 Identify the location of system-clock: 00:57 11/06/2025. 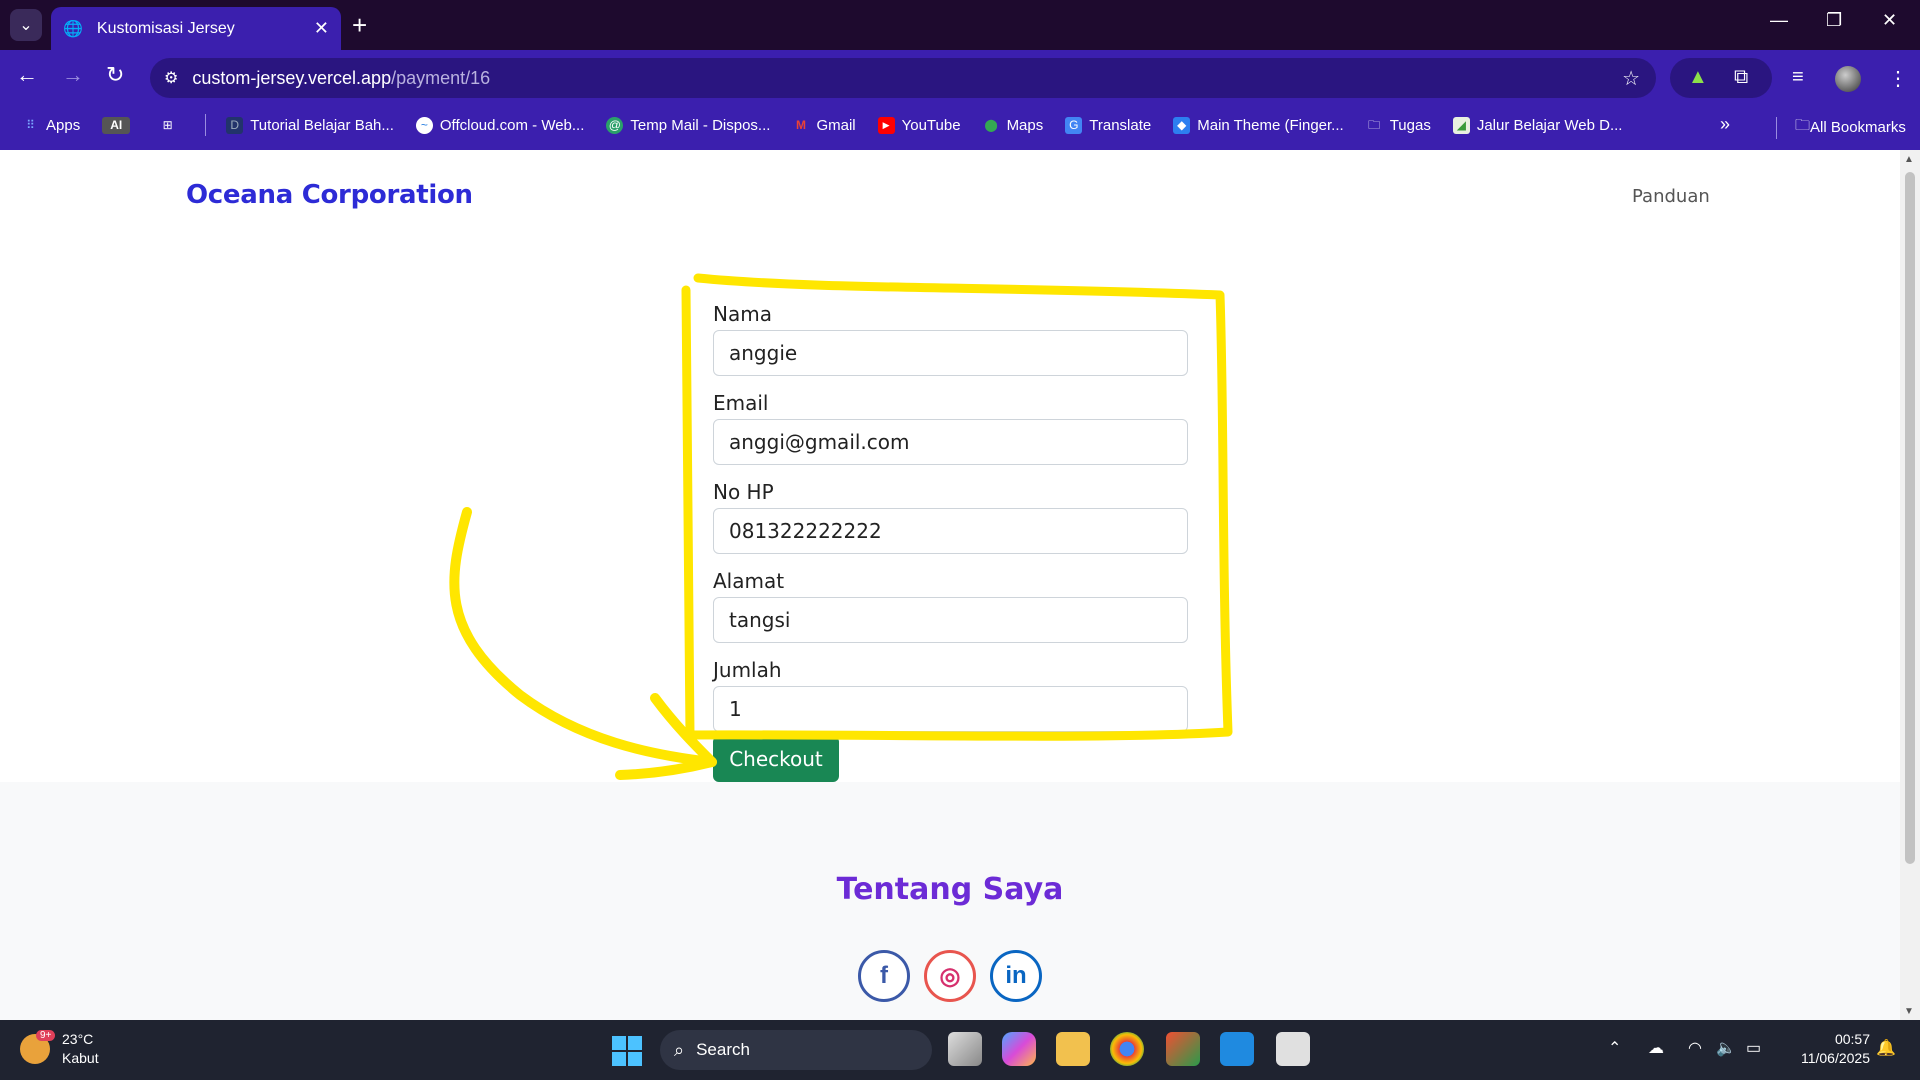
(1825, 1049).